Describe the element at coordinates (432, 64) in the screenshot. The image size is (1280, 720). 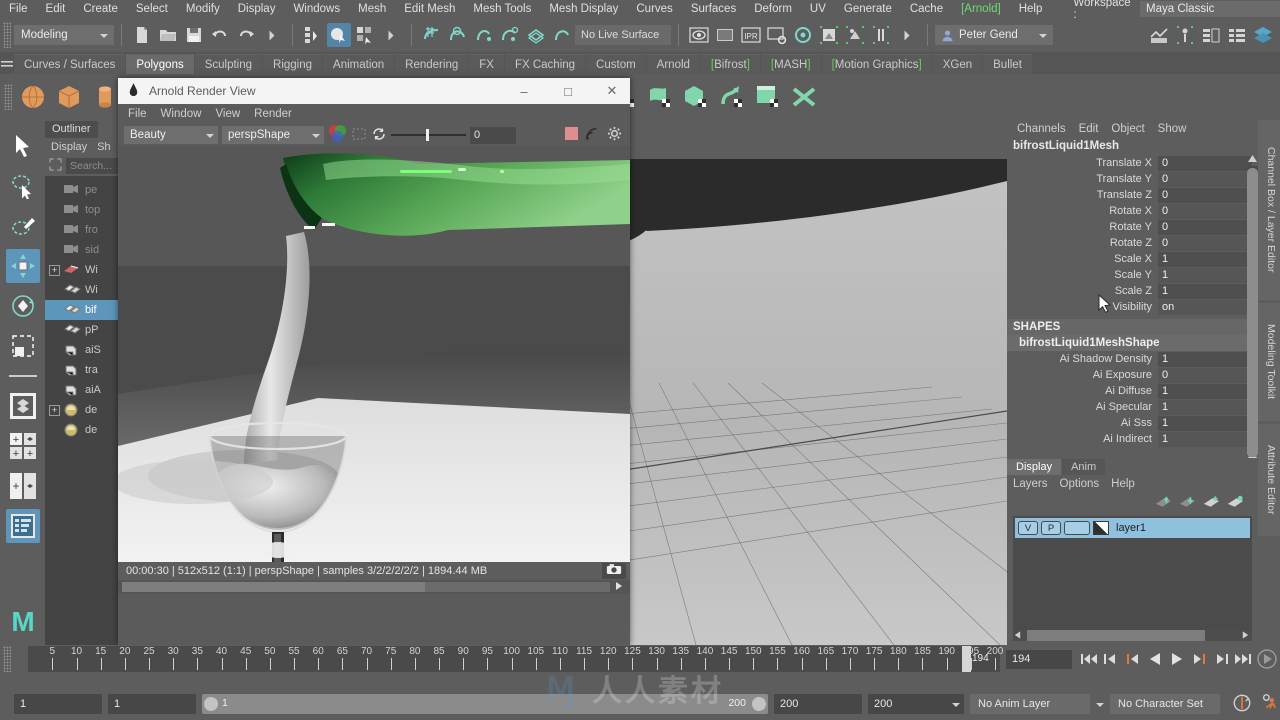
I see `shelf-tab-rendering: Rendering` at that location.